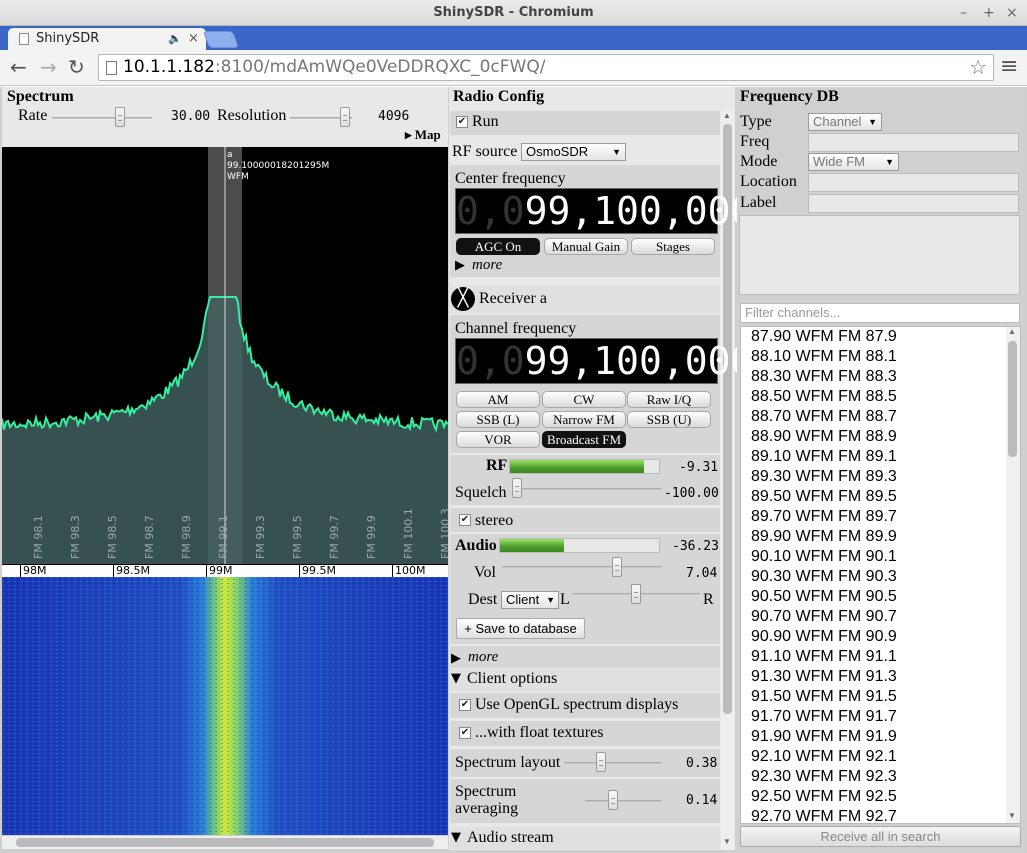  What do you see at coordinates (193, 39) in the screenshot?
I see `tab-close-icon: ×` at bounding box center [193, 39].